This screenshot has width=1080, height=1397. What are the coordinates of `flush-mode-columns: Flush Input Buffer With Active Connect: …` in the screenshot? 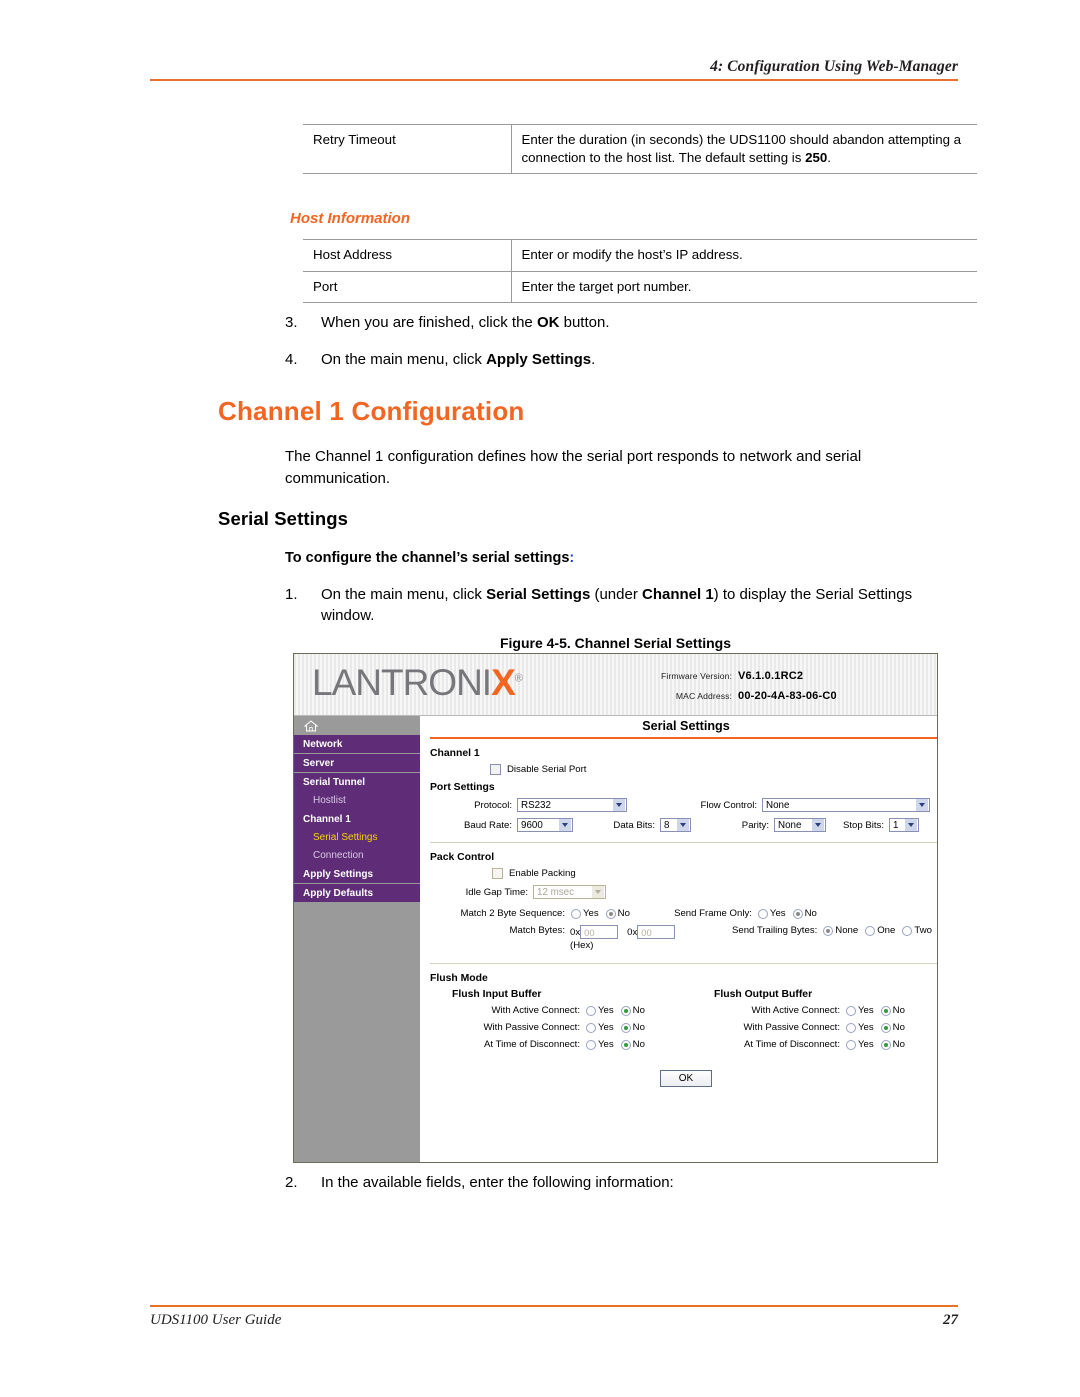 It's located at (683, 1022).